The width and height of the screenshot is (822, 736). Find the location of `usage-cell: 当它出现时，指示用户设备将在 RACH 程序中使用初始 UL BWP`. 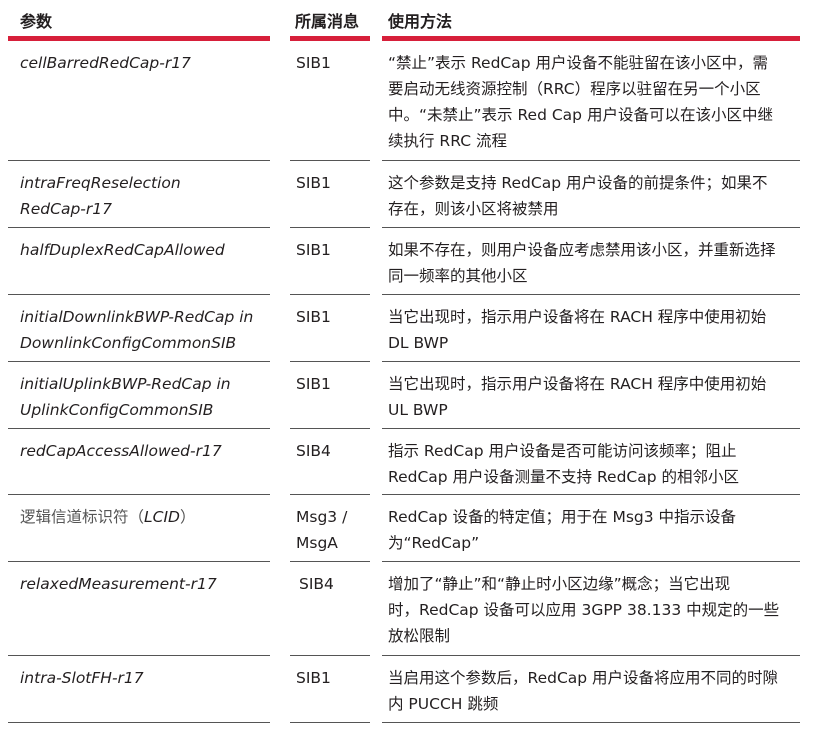

usage-cell: 当它出现时，指示用户设备将在 RACH 程序中使用初始 UL BWP is located at coordinates (598, 392).